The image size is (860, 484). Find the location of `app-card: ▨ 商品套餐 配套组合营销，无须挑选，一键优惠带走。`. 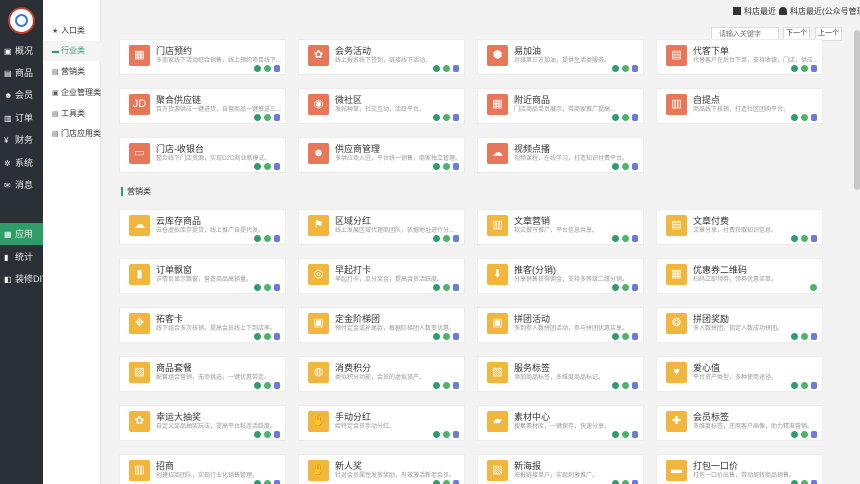

app-card: ▨ 商品套餐 配套组合营销，无须挑选，一键优惠带走。 is located at coordinates (202, 374).